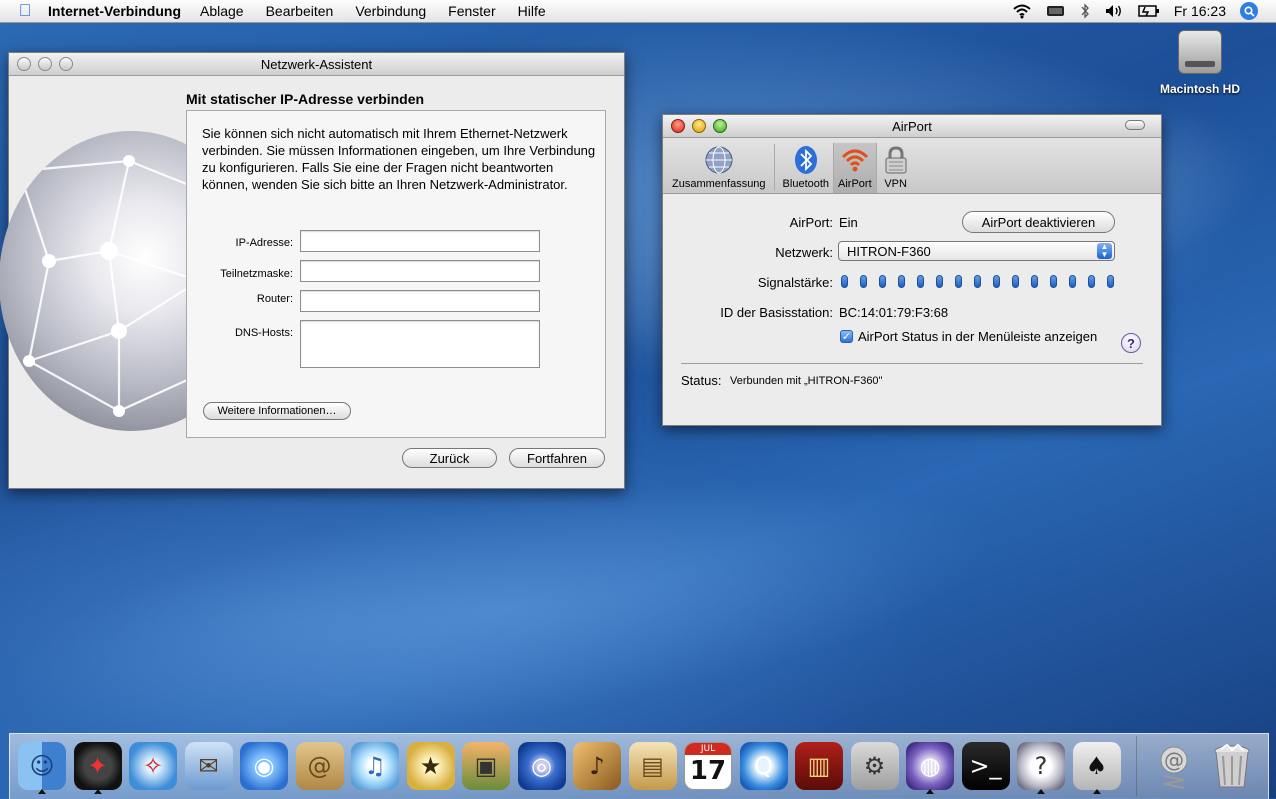 The image size is (1276, 799). I want to click on mail-downloads-stack-icon: @, so click(1174, 766).